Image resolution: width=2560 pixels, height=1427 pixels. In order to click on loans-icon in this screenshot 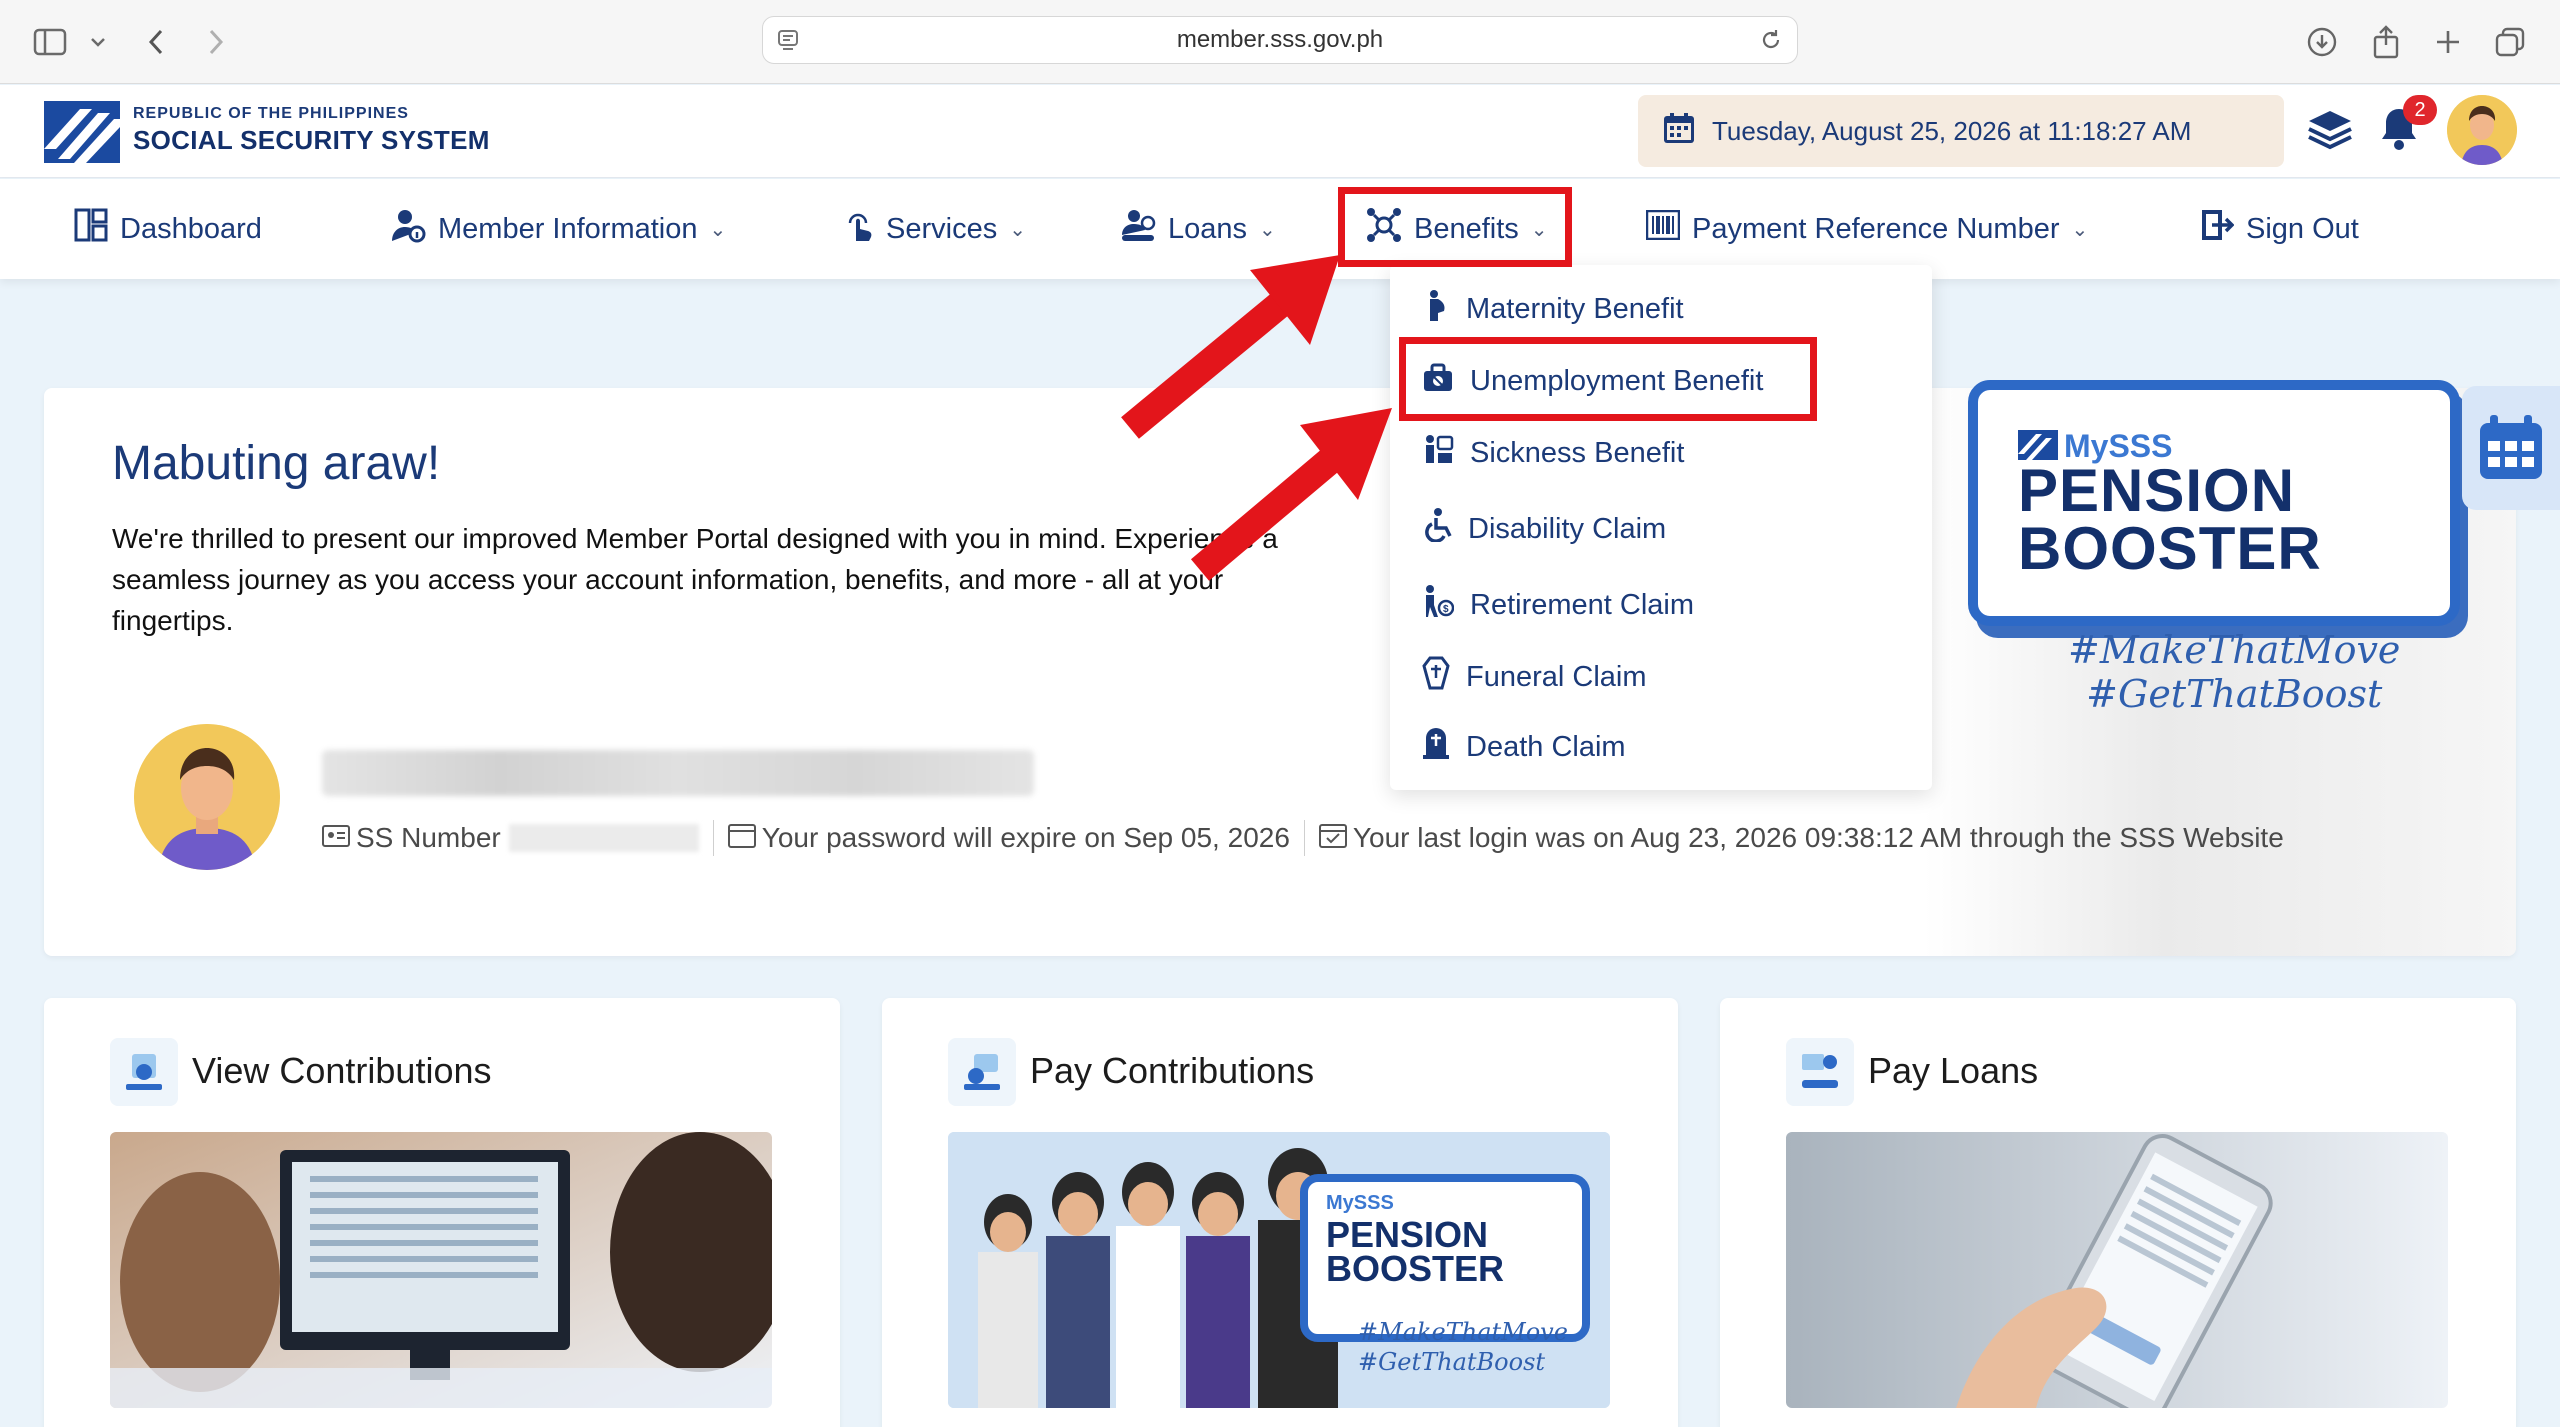, I will do `click(1138, 229)`.